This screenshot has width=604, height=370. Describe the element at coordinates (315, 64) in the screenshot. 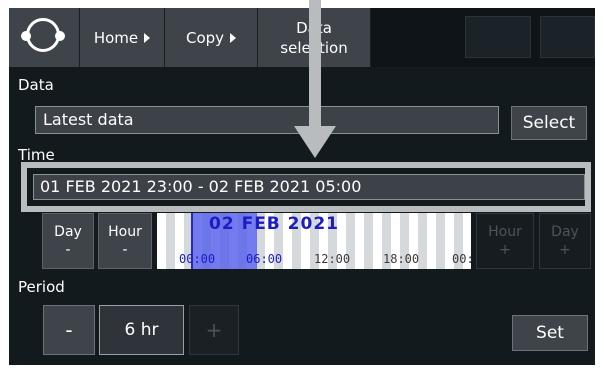

I see `down-arrow-icon` at that location.